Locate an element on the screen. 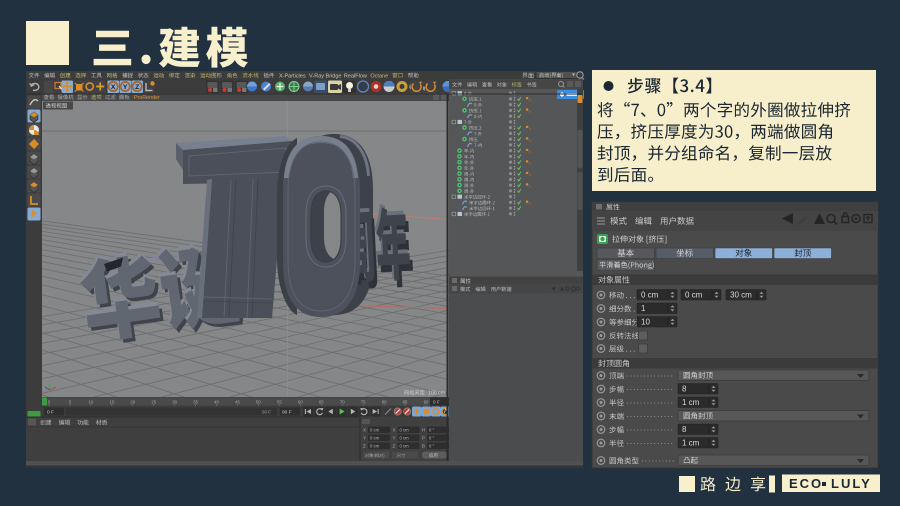  svg-text: X-Particles is located at coordinates (292, 76).